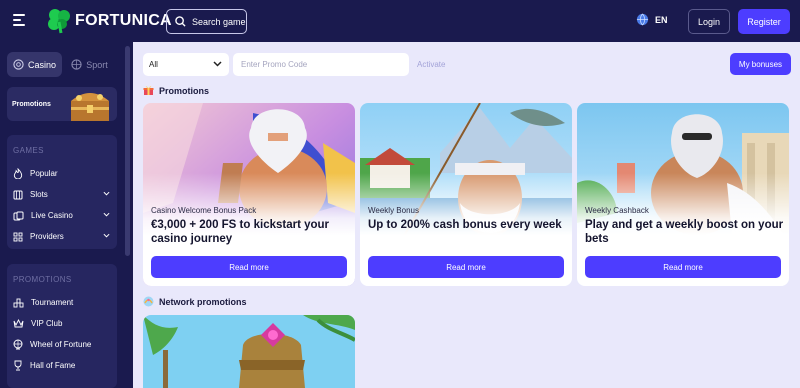 The height and width of the screenshot is (388, 800). I want to click on category-select-value: All, so click(153, 64).